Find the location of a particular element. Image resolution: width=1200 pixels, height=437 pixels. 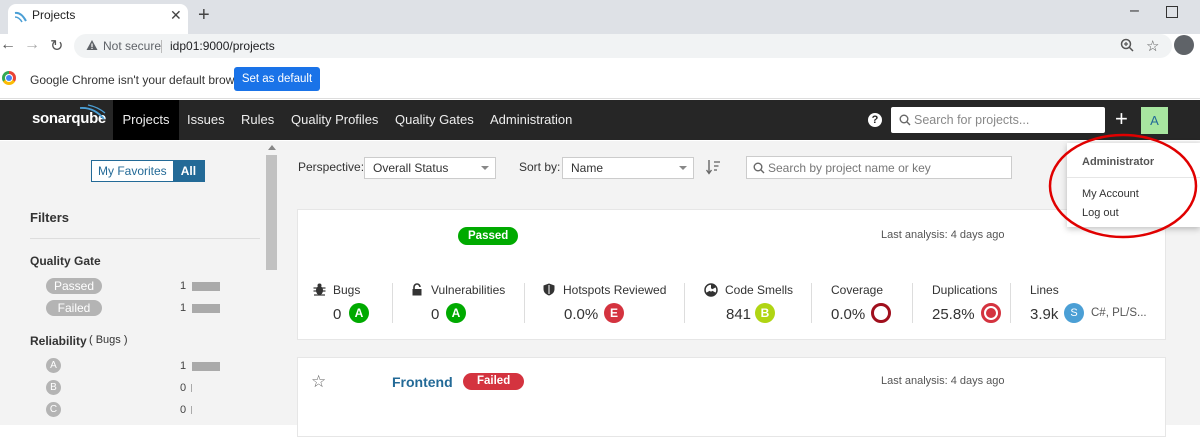

facet-rating-b-bar is located at coordinates (191, 388).